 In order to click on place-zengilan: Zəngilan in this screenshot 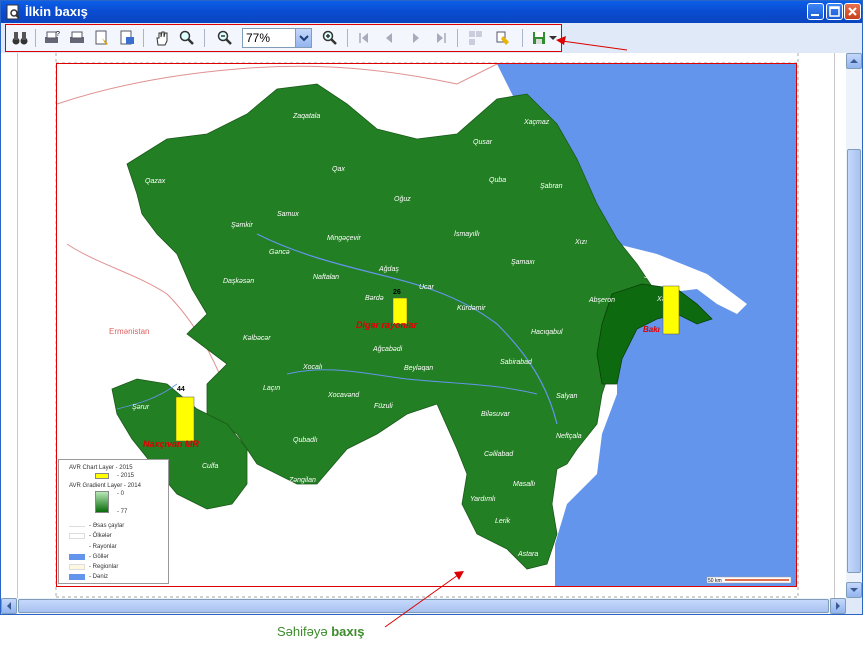, I will do `click(302, 480)`.